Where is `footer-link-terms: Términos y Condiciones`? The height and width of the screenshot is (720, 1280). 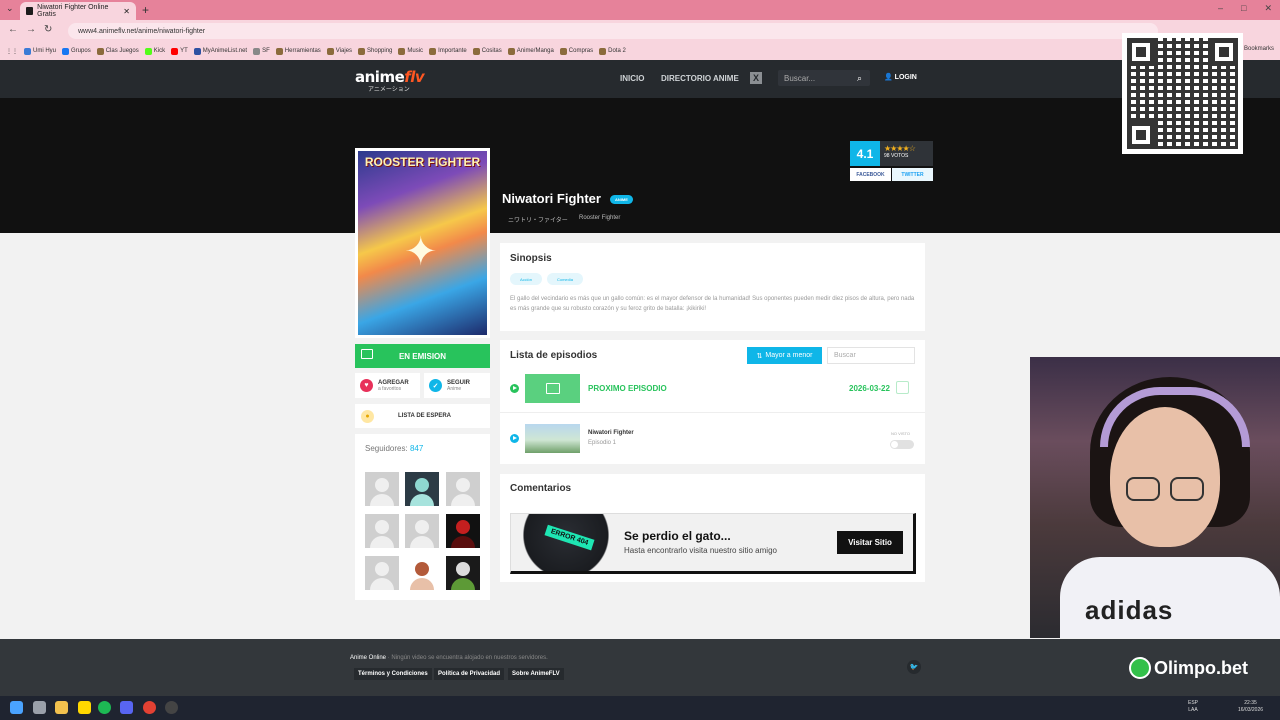 footer-link-terms: Términos y Condiciones is located at coordinates (393, 674).